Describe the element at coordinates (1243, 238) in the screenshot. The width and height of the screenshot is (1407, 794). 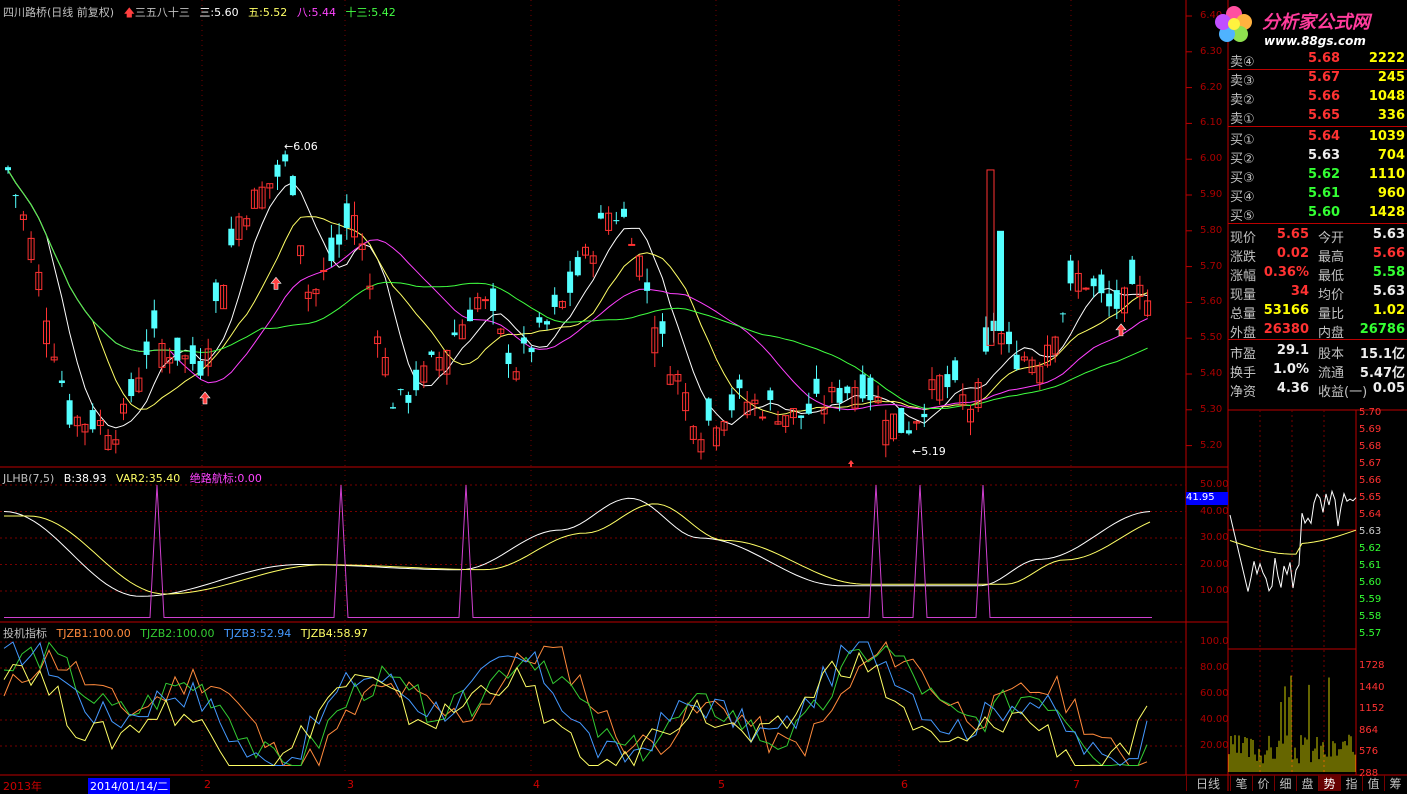
I see `stat-label: 现价` at that location.